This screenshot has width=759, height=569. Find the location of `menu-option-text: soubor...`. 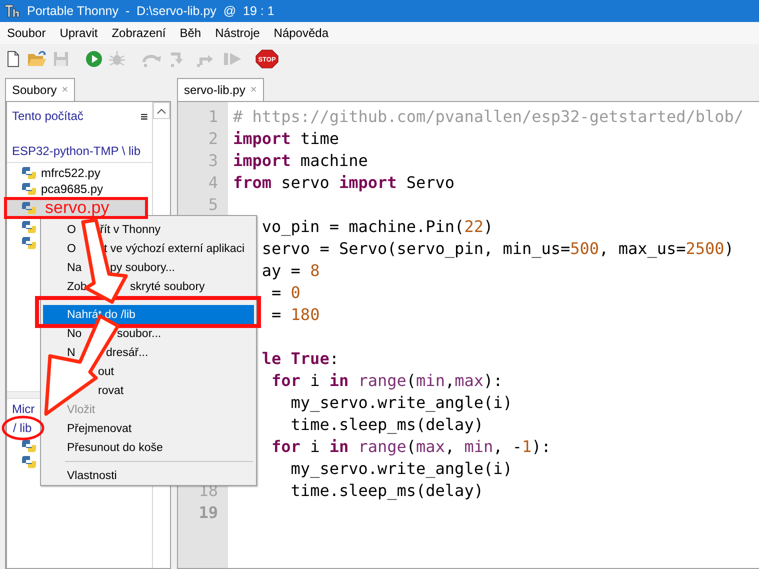

menu-option-text: soubor... is located at coordinates (139, 334).